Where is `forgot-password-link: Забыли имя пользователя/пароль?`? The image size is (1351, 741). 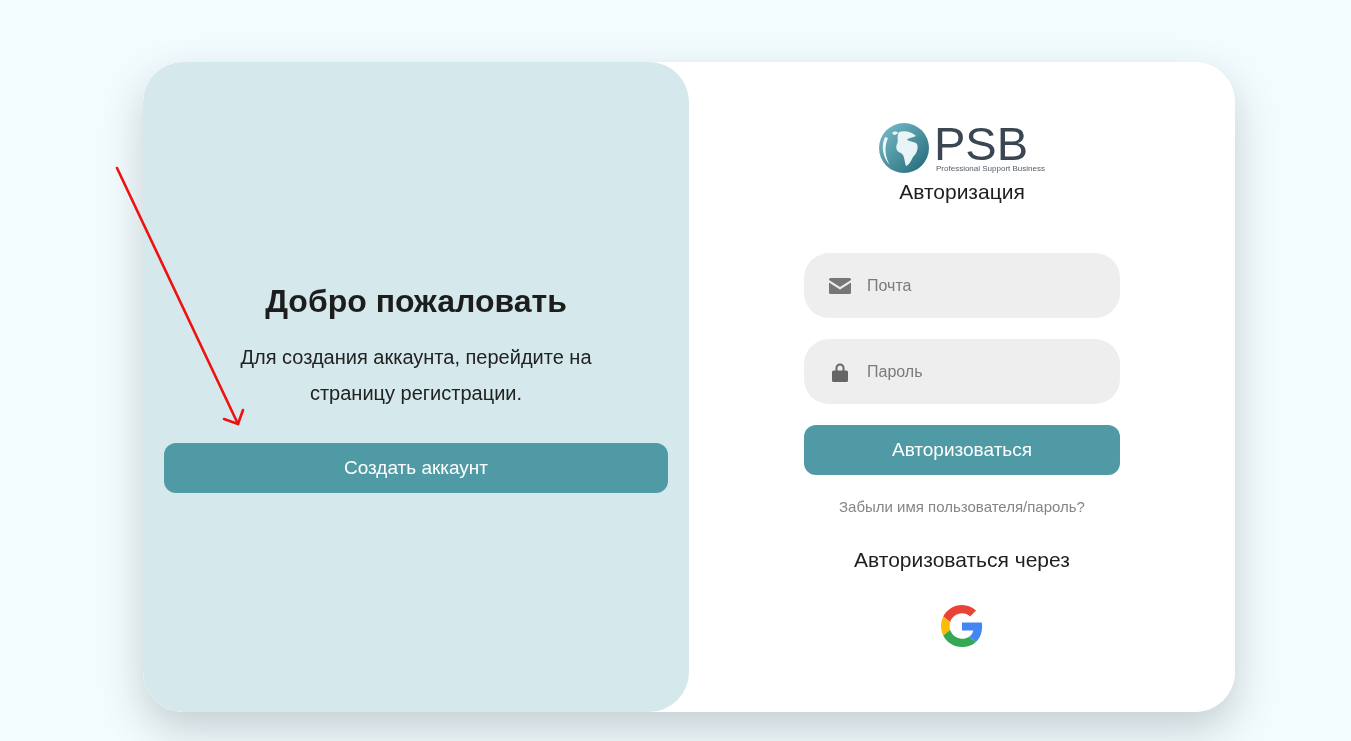
forgot-password-link: Забыли имя пользователя/пароль? is located at coordinates (962, 507).